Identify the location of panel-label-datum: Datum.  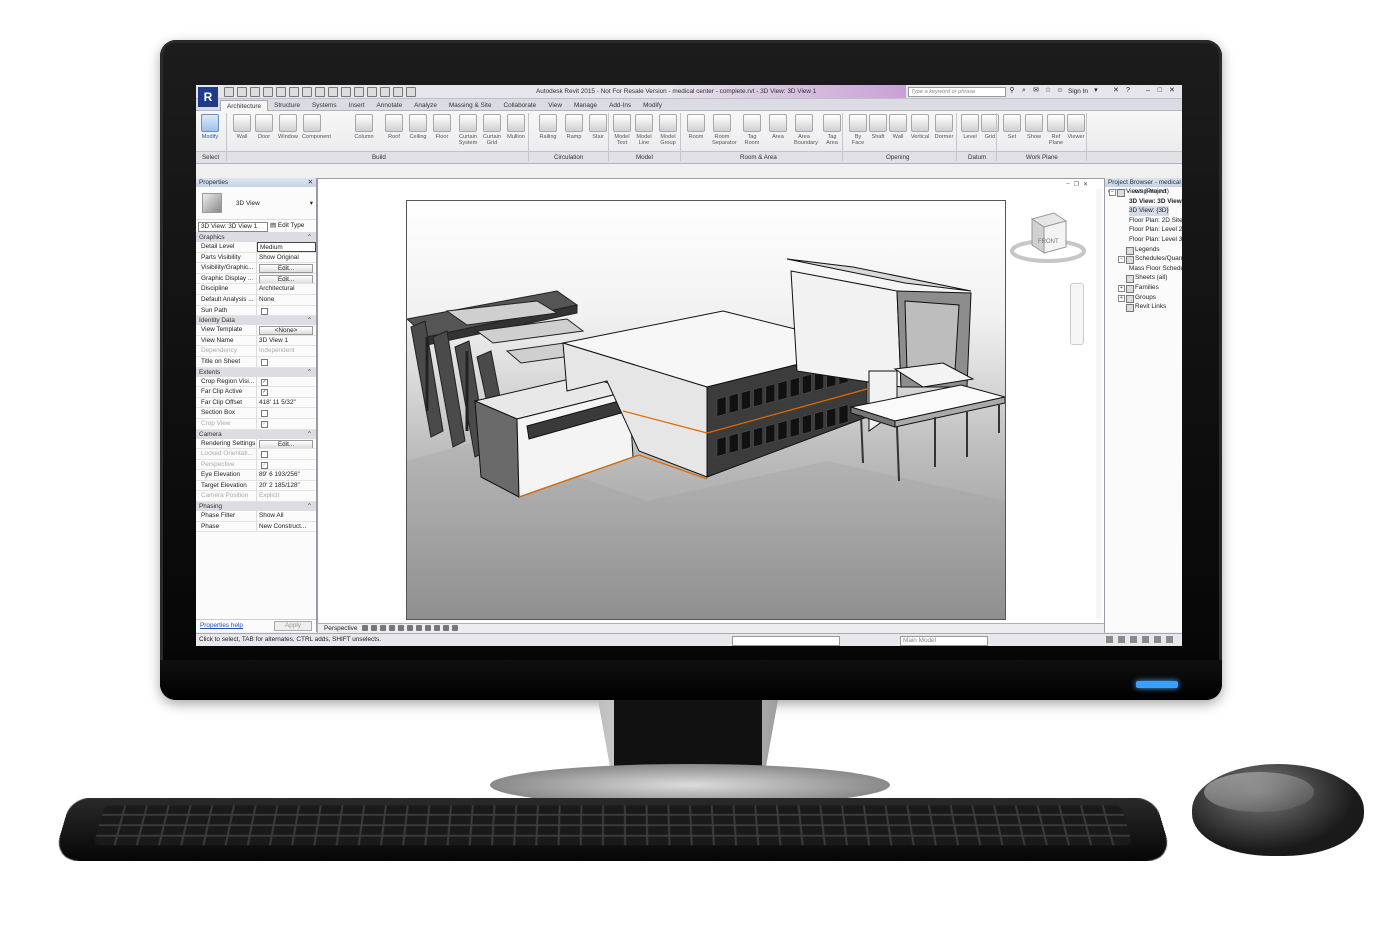
(977, 157).